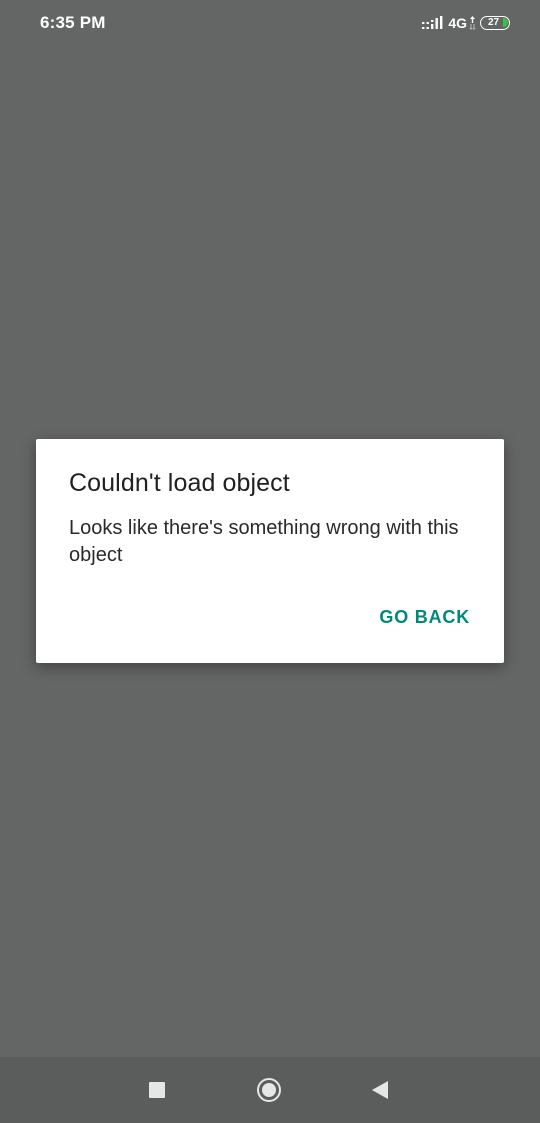 This screenshot has height=1123, width=540. I want to click on triangle-back-icon, so click(380, 1090).